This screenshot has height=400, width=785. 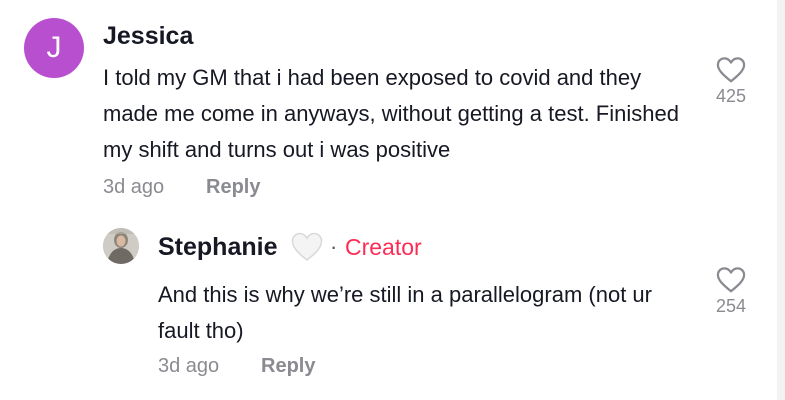 I want to click on comment-username: Jessica, so click(x=148, y=36).